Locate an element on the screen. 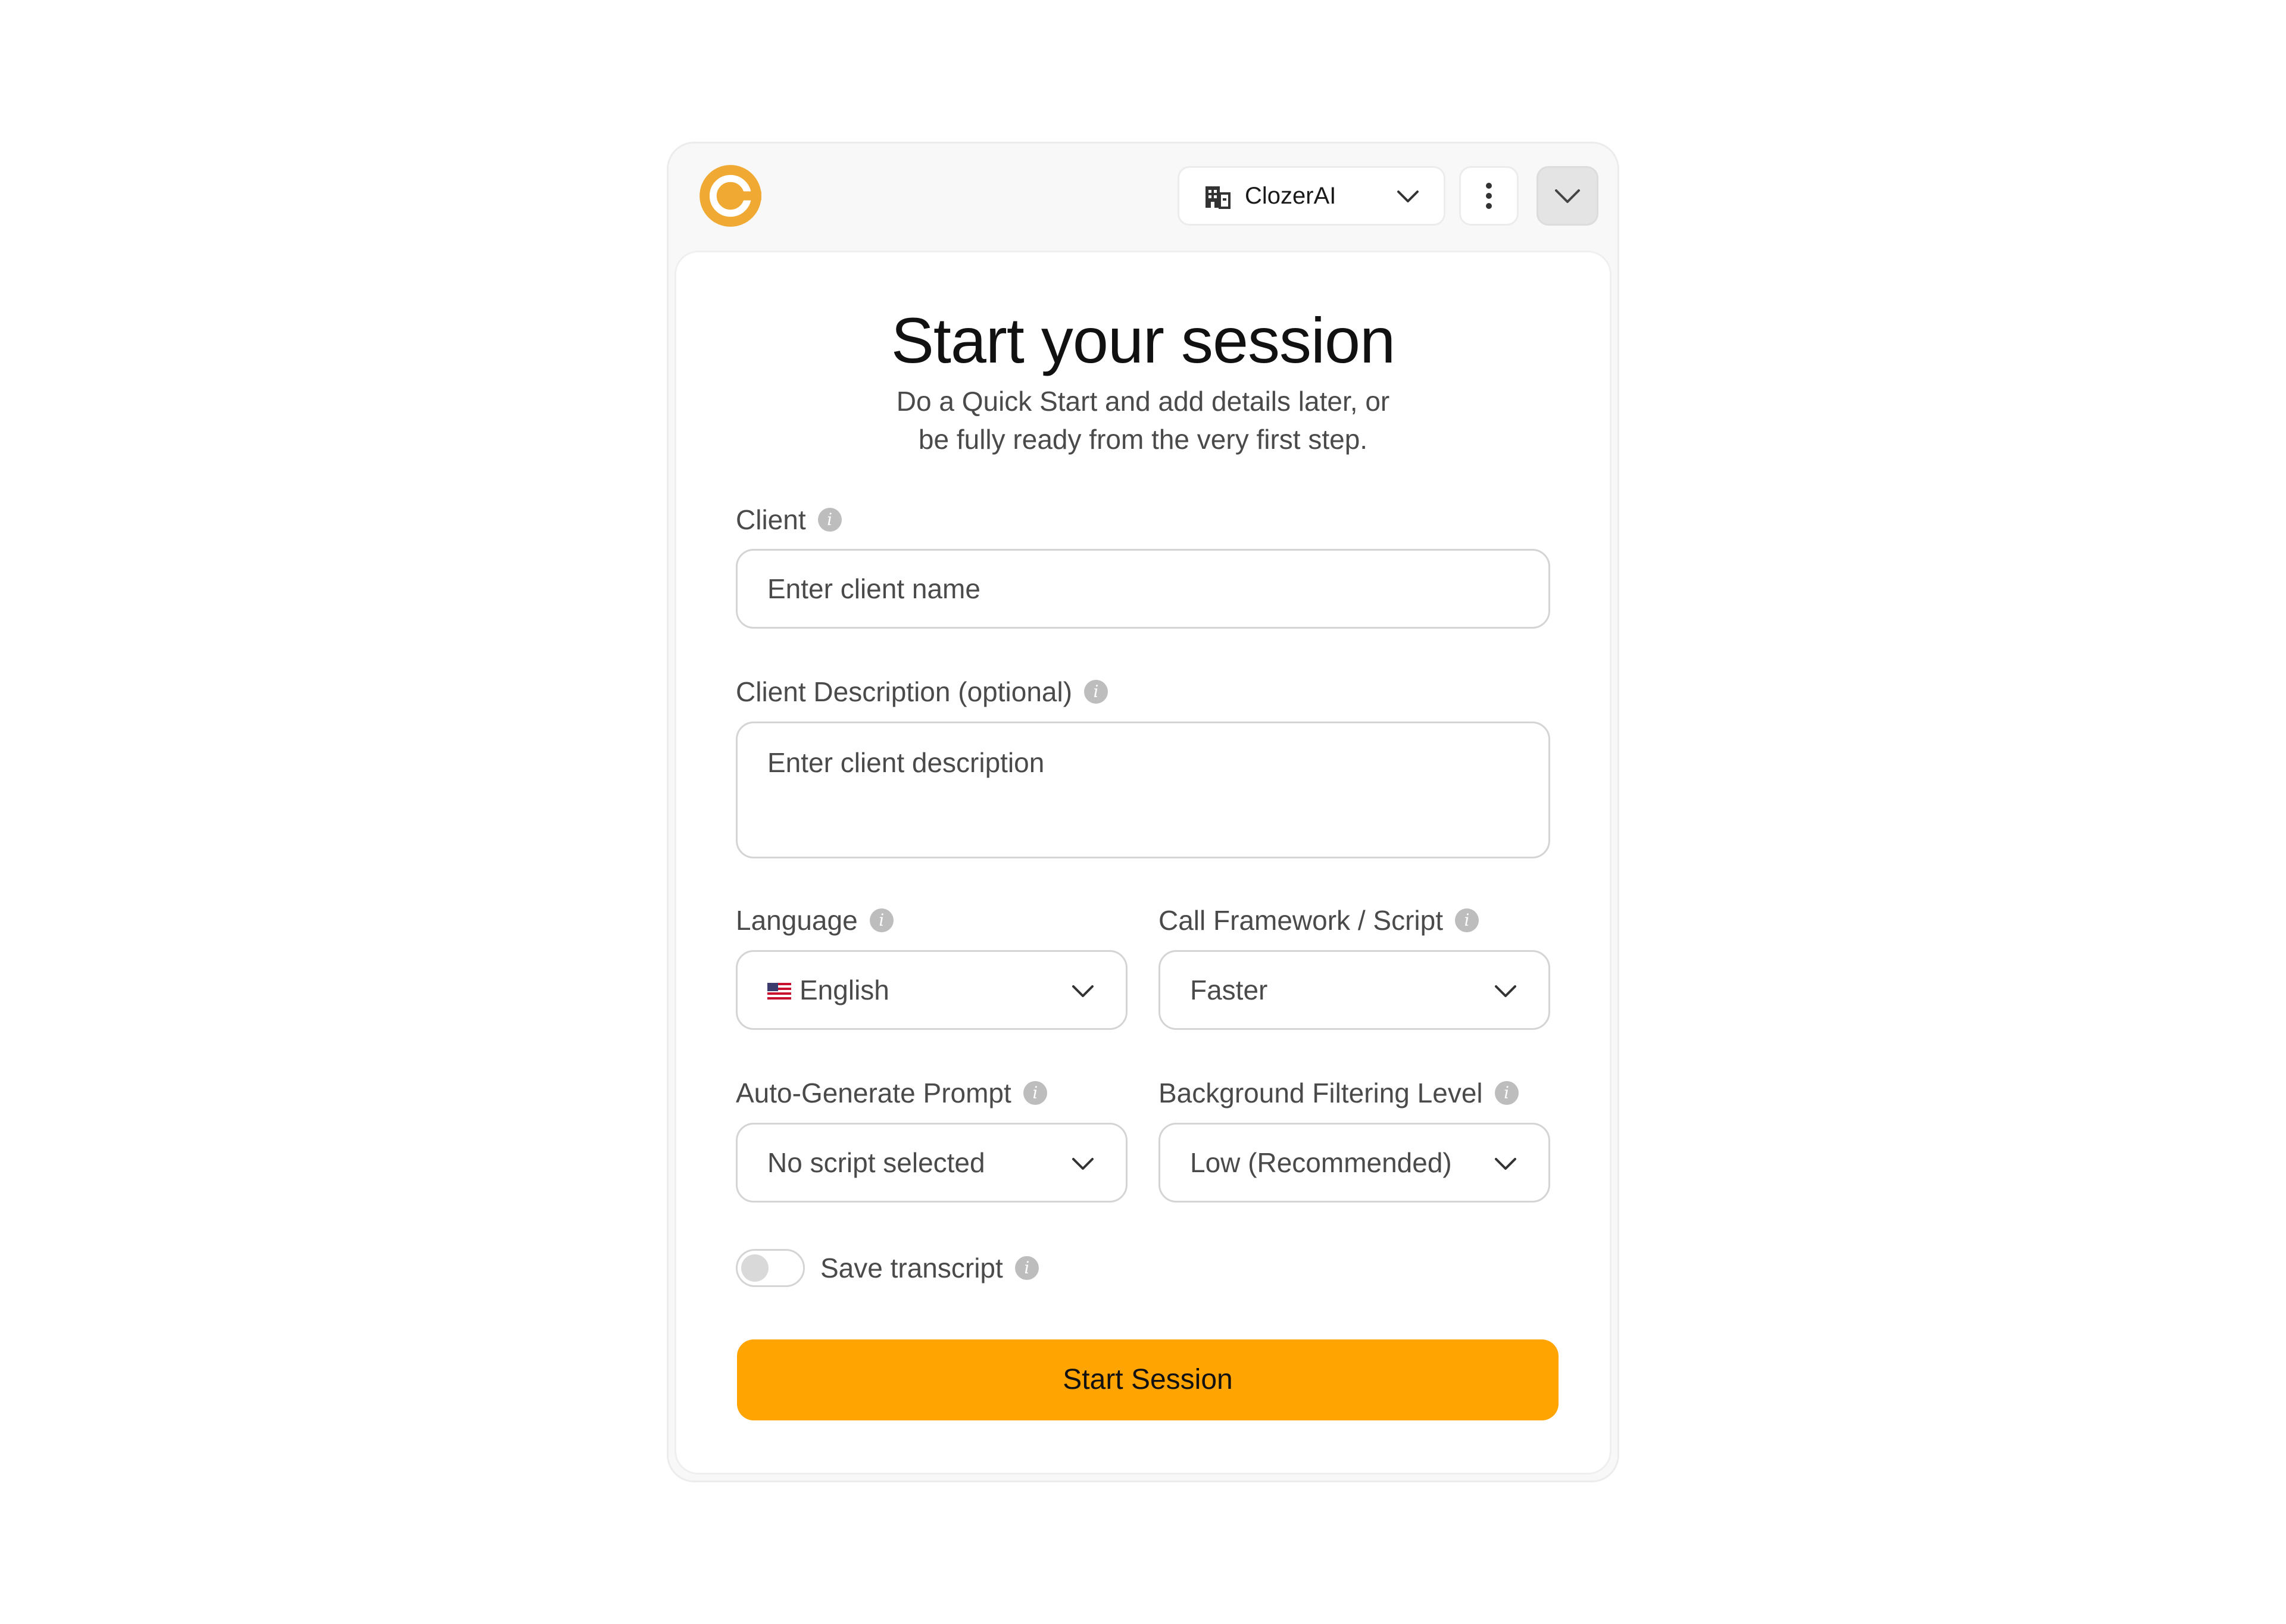  client-description-label-text: Client Description (optional) is located at coordinates (904, 692).